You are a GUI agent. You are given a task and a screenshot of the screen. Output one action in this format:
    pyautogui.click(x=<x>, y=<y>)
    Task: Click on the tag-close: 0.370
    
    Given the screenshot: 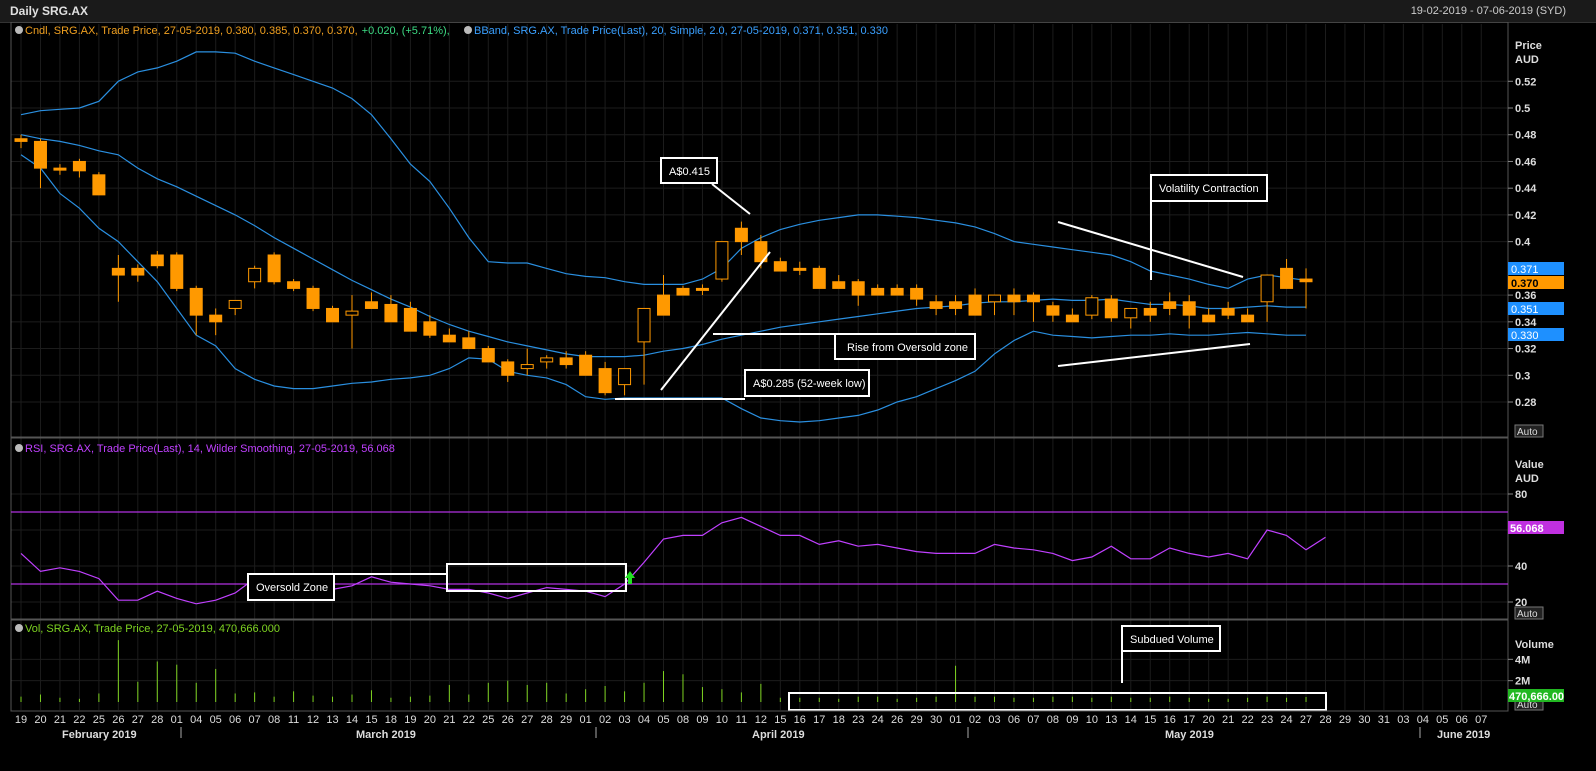 What is the action you would take?
    pyautogui.click(x=1525, y=284)
    